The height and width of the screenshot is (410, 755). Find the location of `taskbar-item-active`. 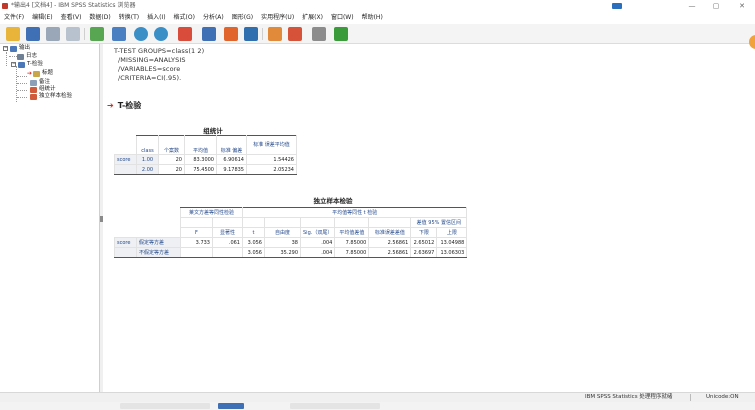

taskbar-item-active is located at coordinates (231, 406).